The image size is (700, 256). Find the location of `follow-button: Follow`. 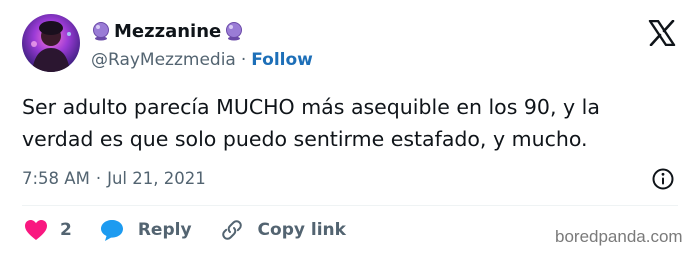

follow-button: Follow is located at coordinates (282, 60).